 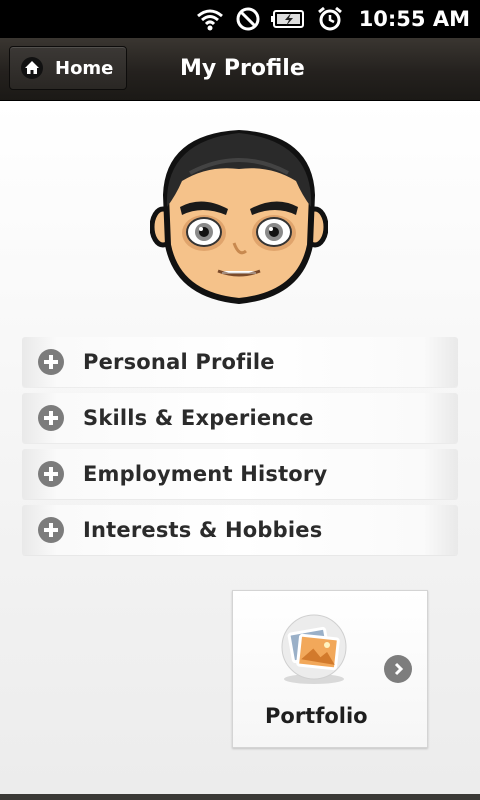 What do you see at coordinates (32, 68) in the screenshot?
I see `home-icon` at bounding box center [32, 68].